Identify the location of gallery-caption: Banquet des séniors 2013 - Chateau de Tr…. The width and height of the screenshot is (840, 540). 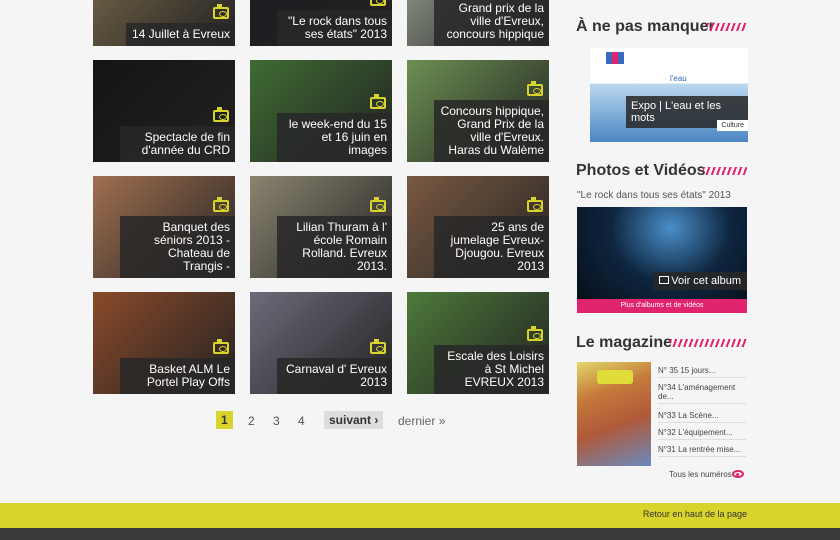
(177, 247).